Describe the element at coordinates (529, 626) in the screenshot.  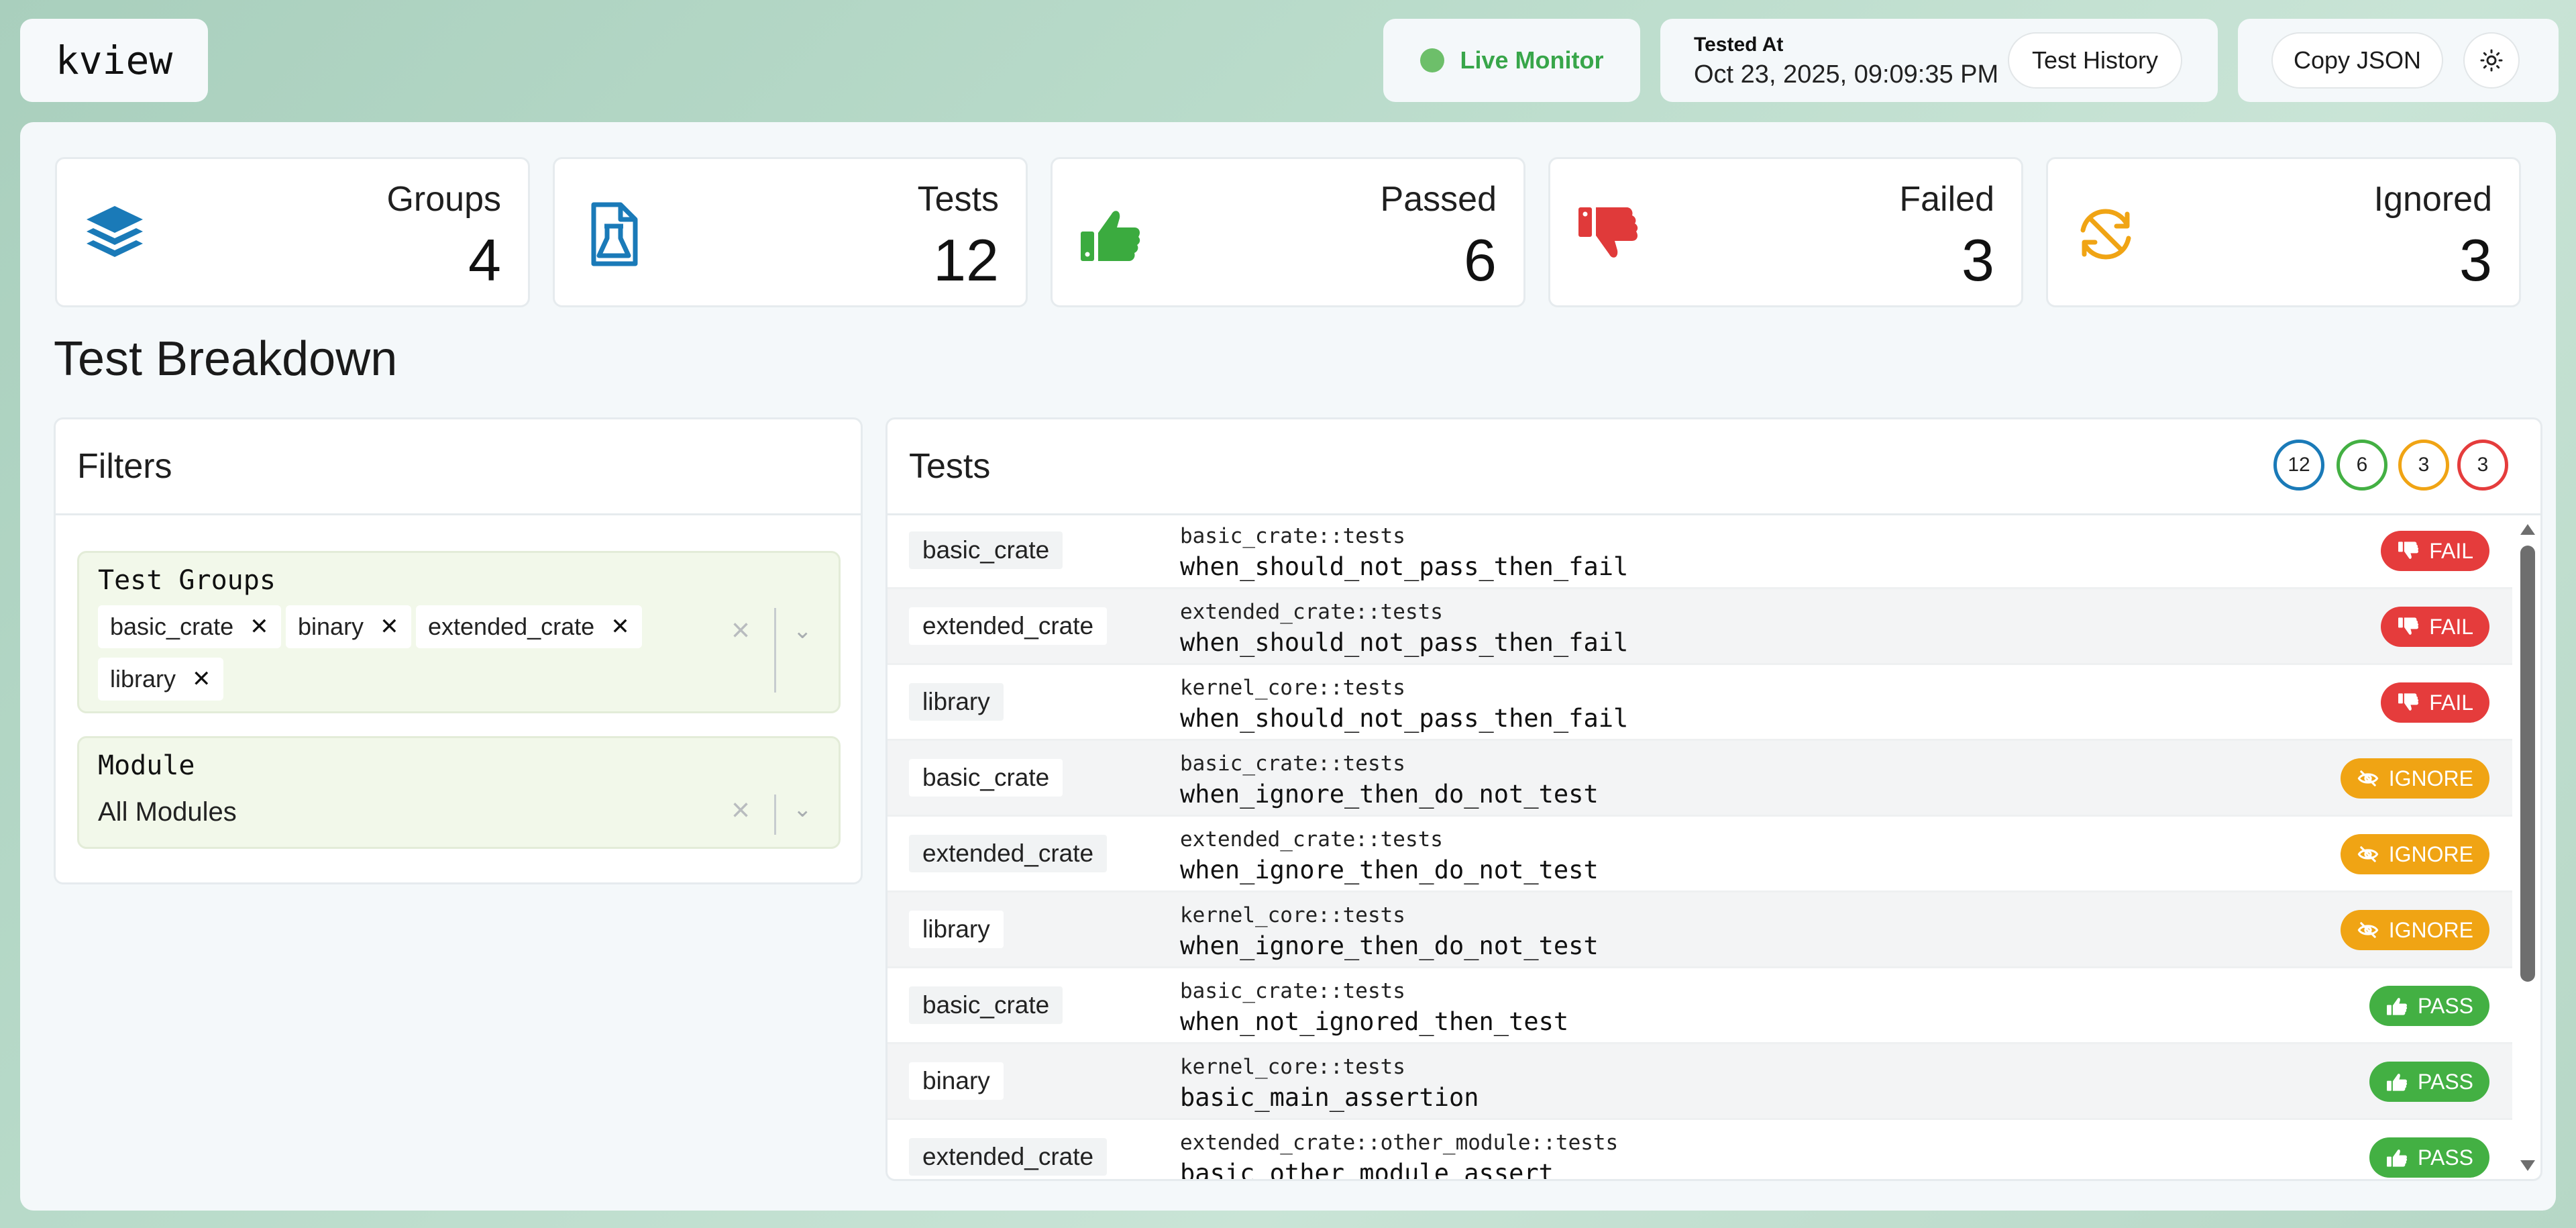
I see `group-chip: extended_crate ✕` at that location.